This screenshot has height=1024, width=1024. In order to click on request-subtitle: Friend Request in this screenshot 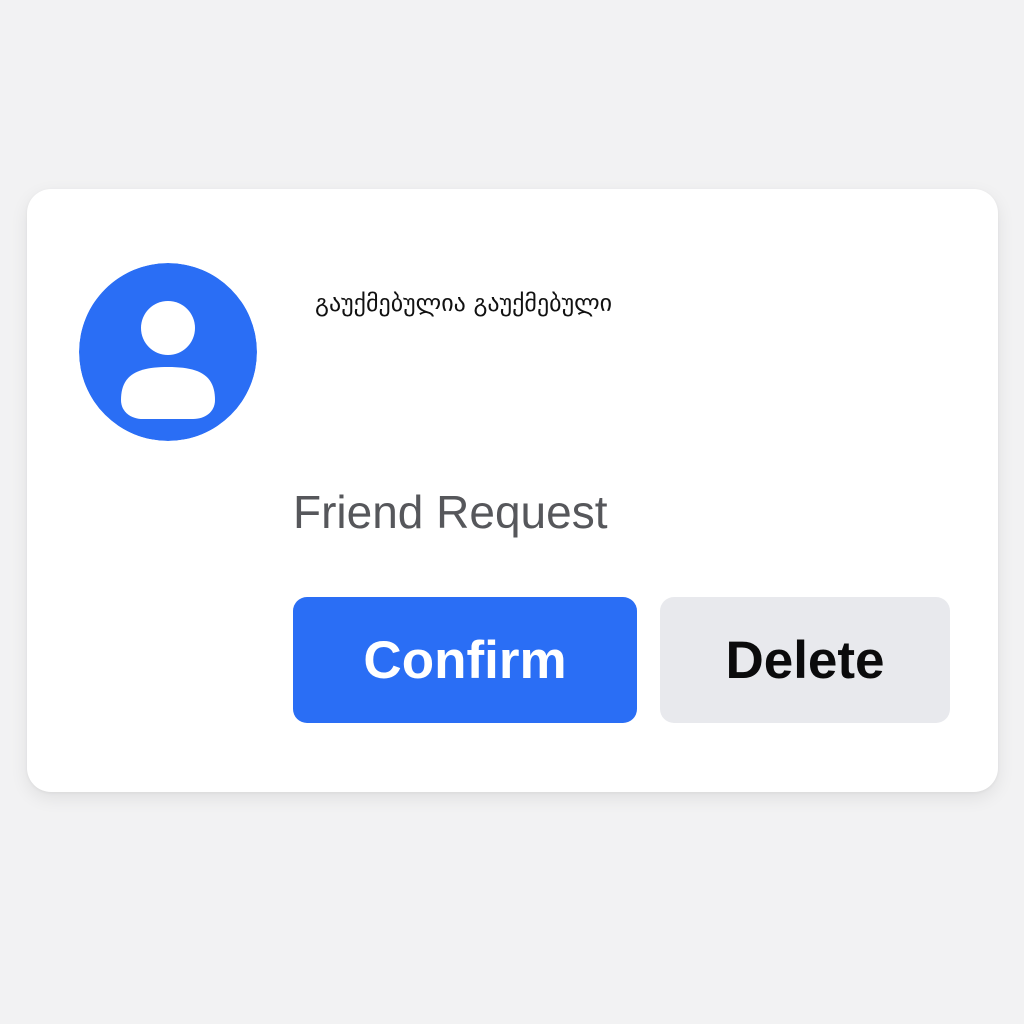, I will do `click(450, 512)`.